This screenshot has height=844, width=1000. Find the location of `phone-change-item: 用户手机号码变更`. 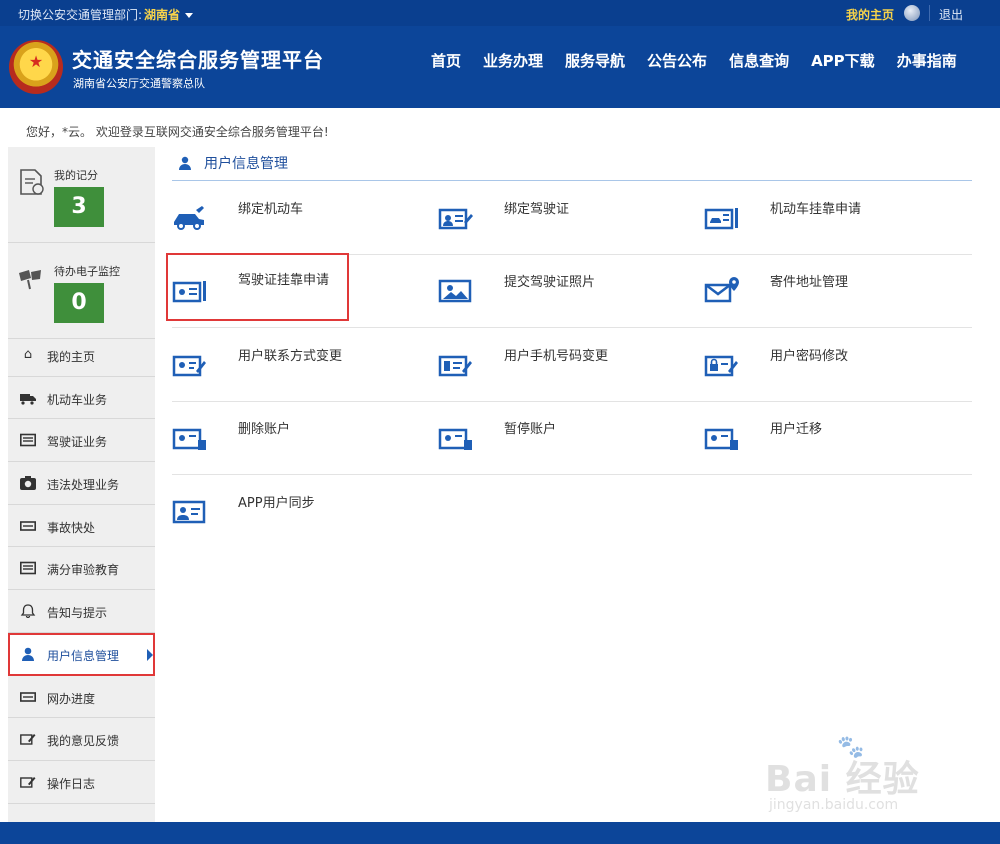

phone-change-item: 用户手机号码变更 is located at coordinates (571, 365).